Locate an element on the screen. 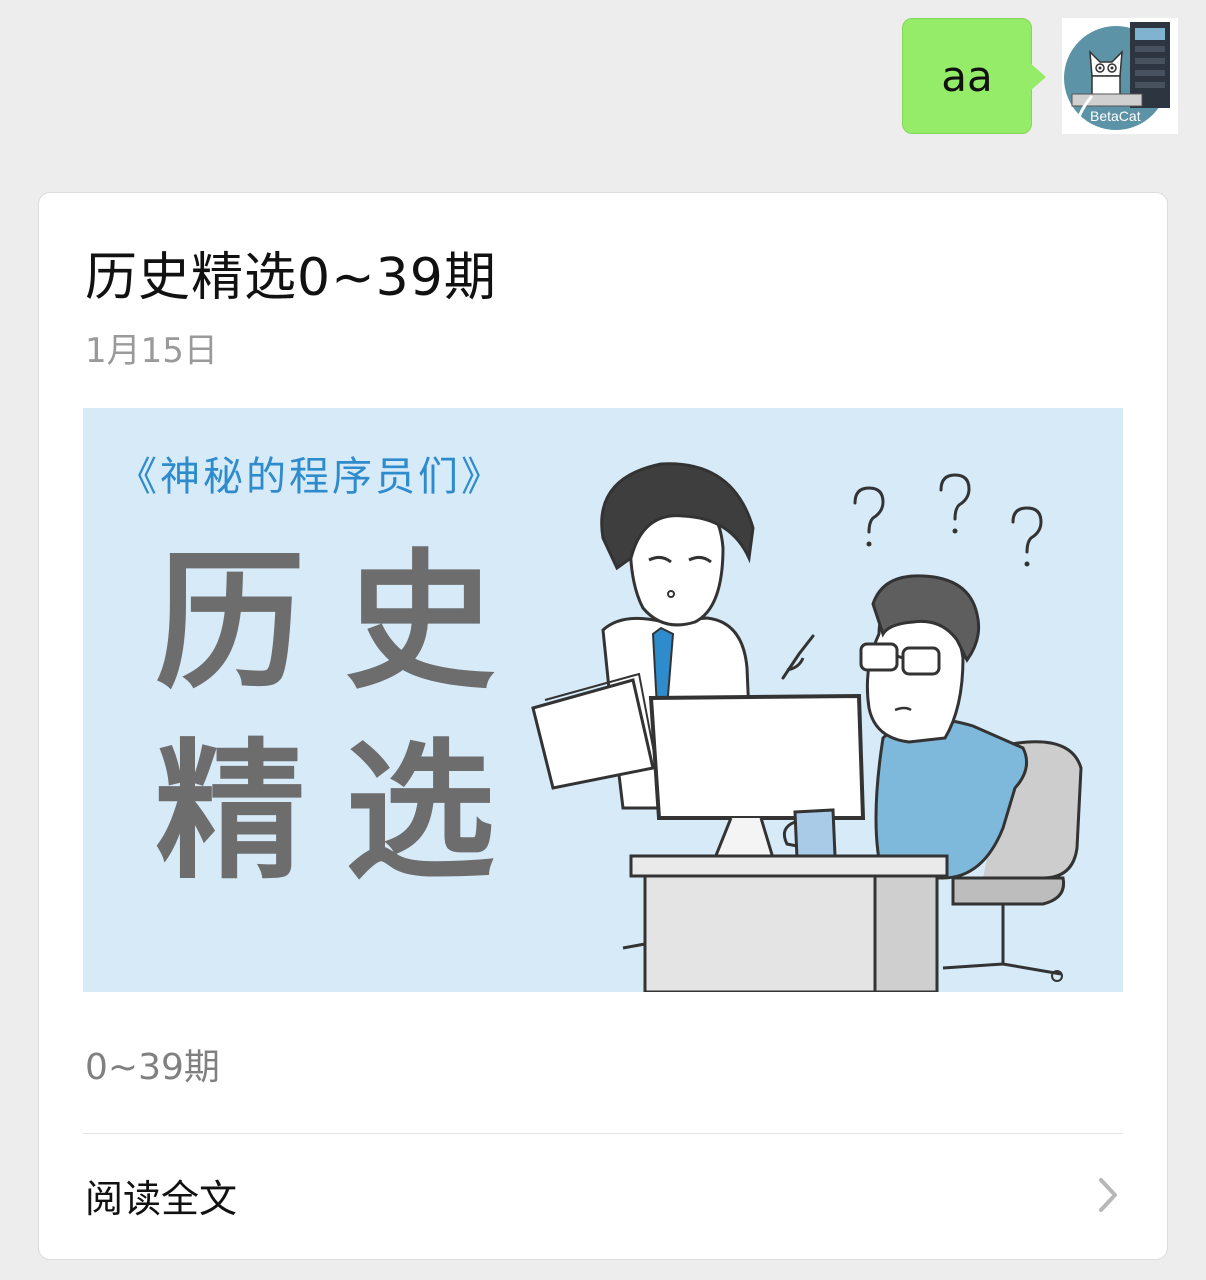 Image resolution: width=1206 pixels, height=1280 pixels. avatar: BetaCat is located at coordinates (1120, 76).